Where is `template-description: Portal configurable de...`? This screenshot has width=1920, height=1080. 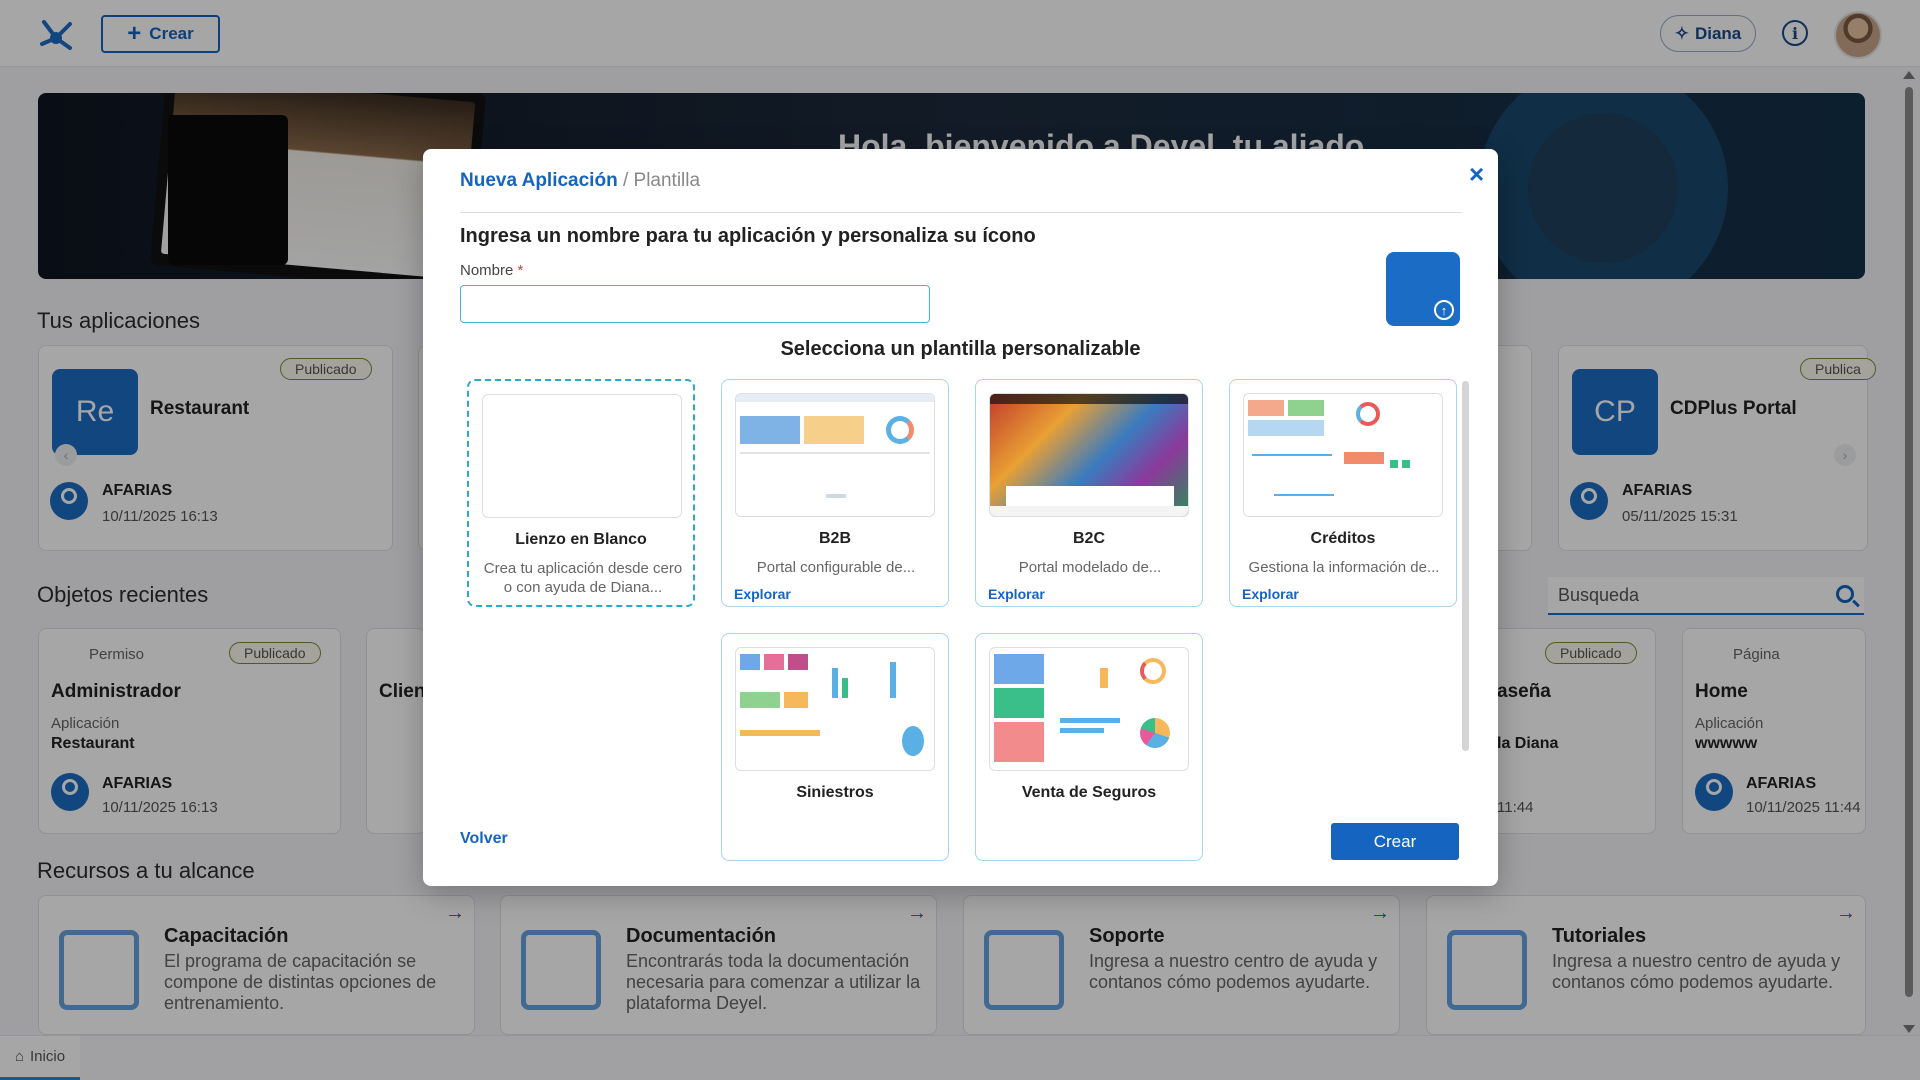 template-description: Portal configurable de... is located at coordinates (836, 567).